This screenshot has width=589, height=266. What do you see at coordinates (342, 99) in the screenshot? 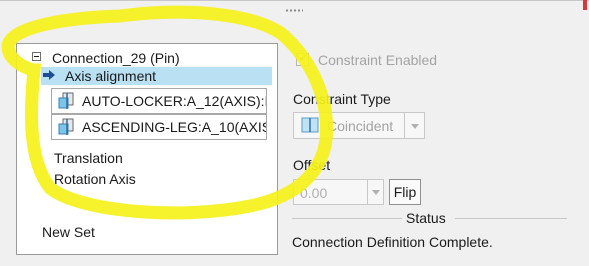
I see `constraint-type-label: Constraint Type` at bounding box center [342, 99].